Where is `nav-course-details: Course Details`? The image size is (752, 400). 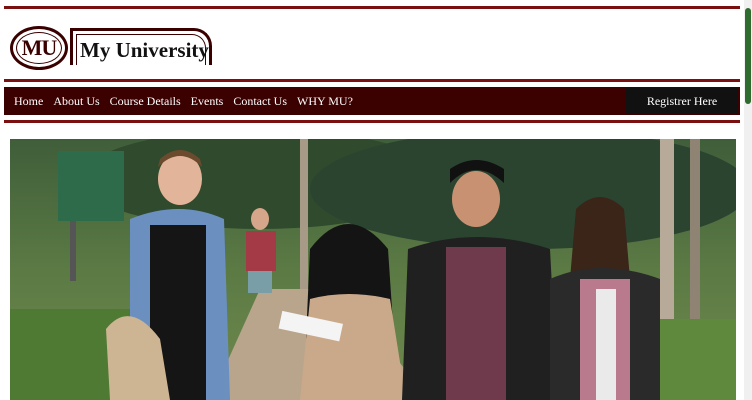 nav-course-details: Course Details is located at coordinates (145, 101).